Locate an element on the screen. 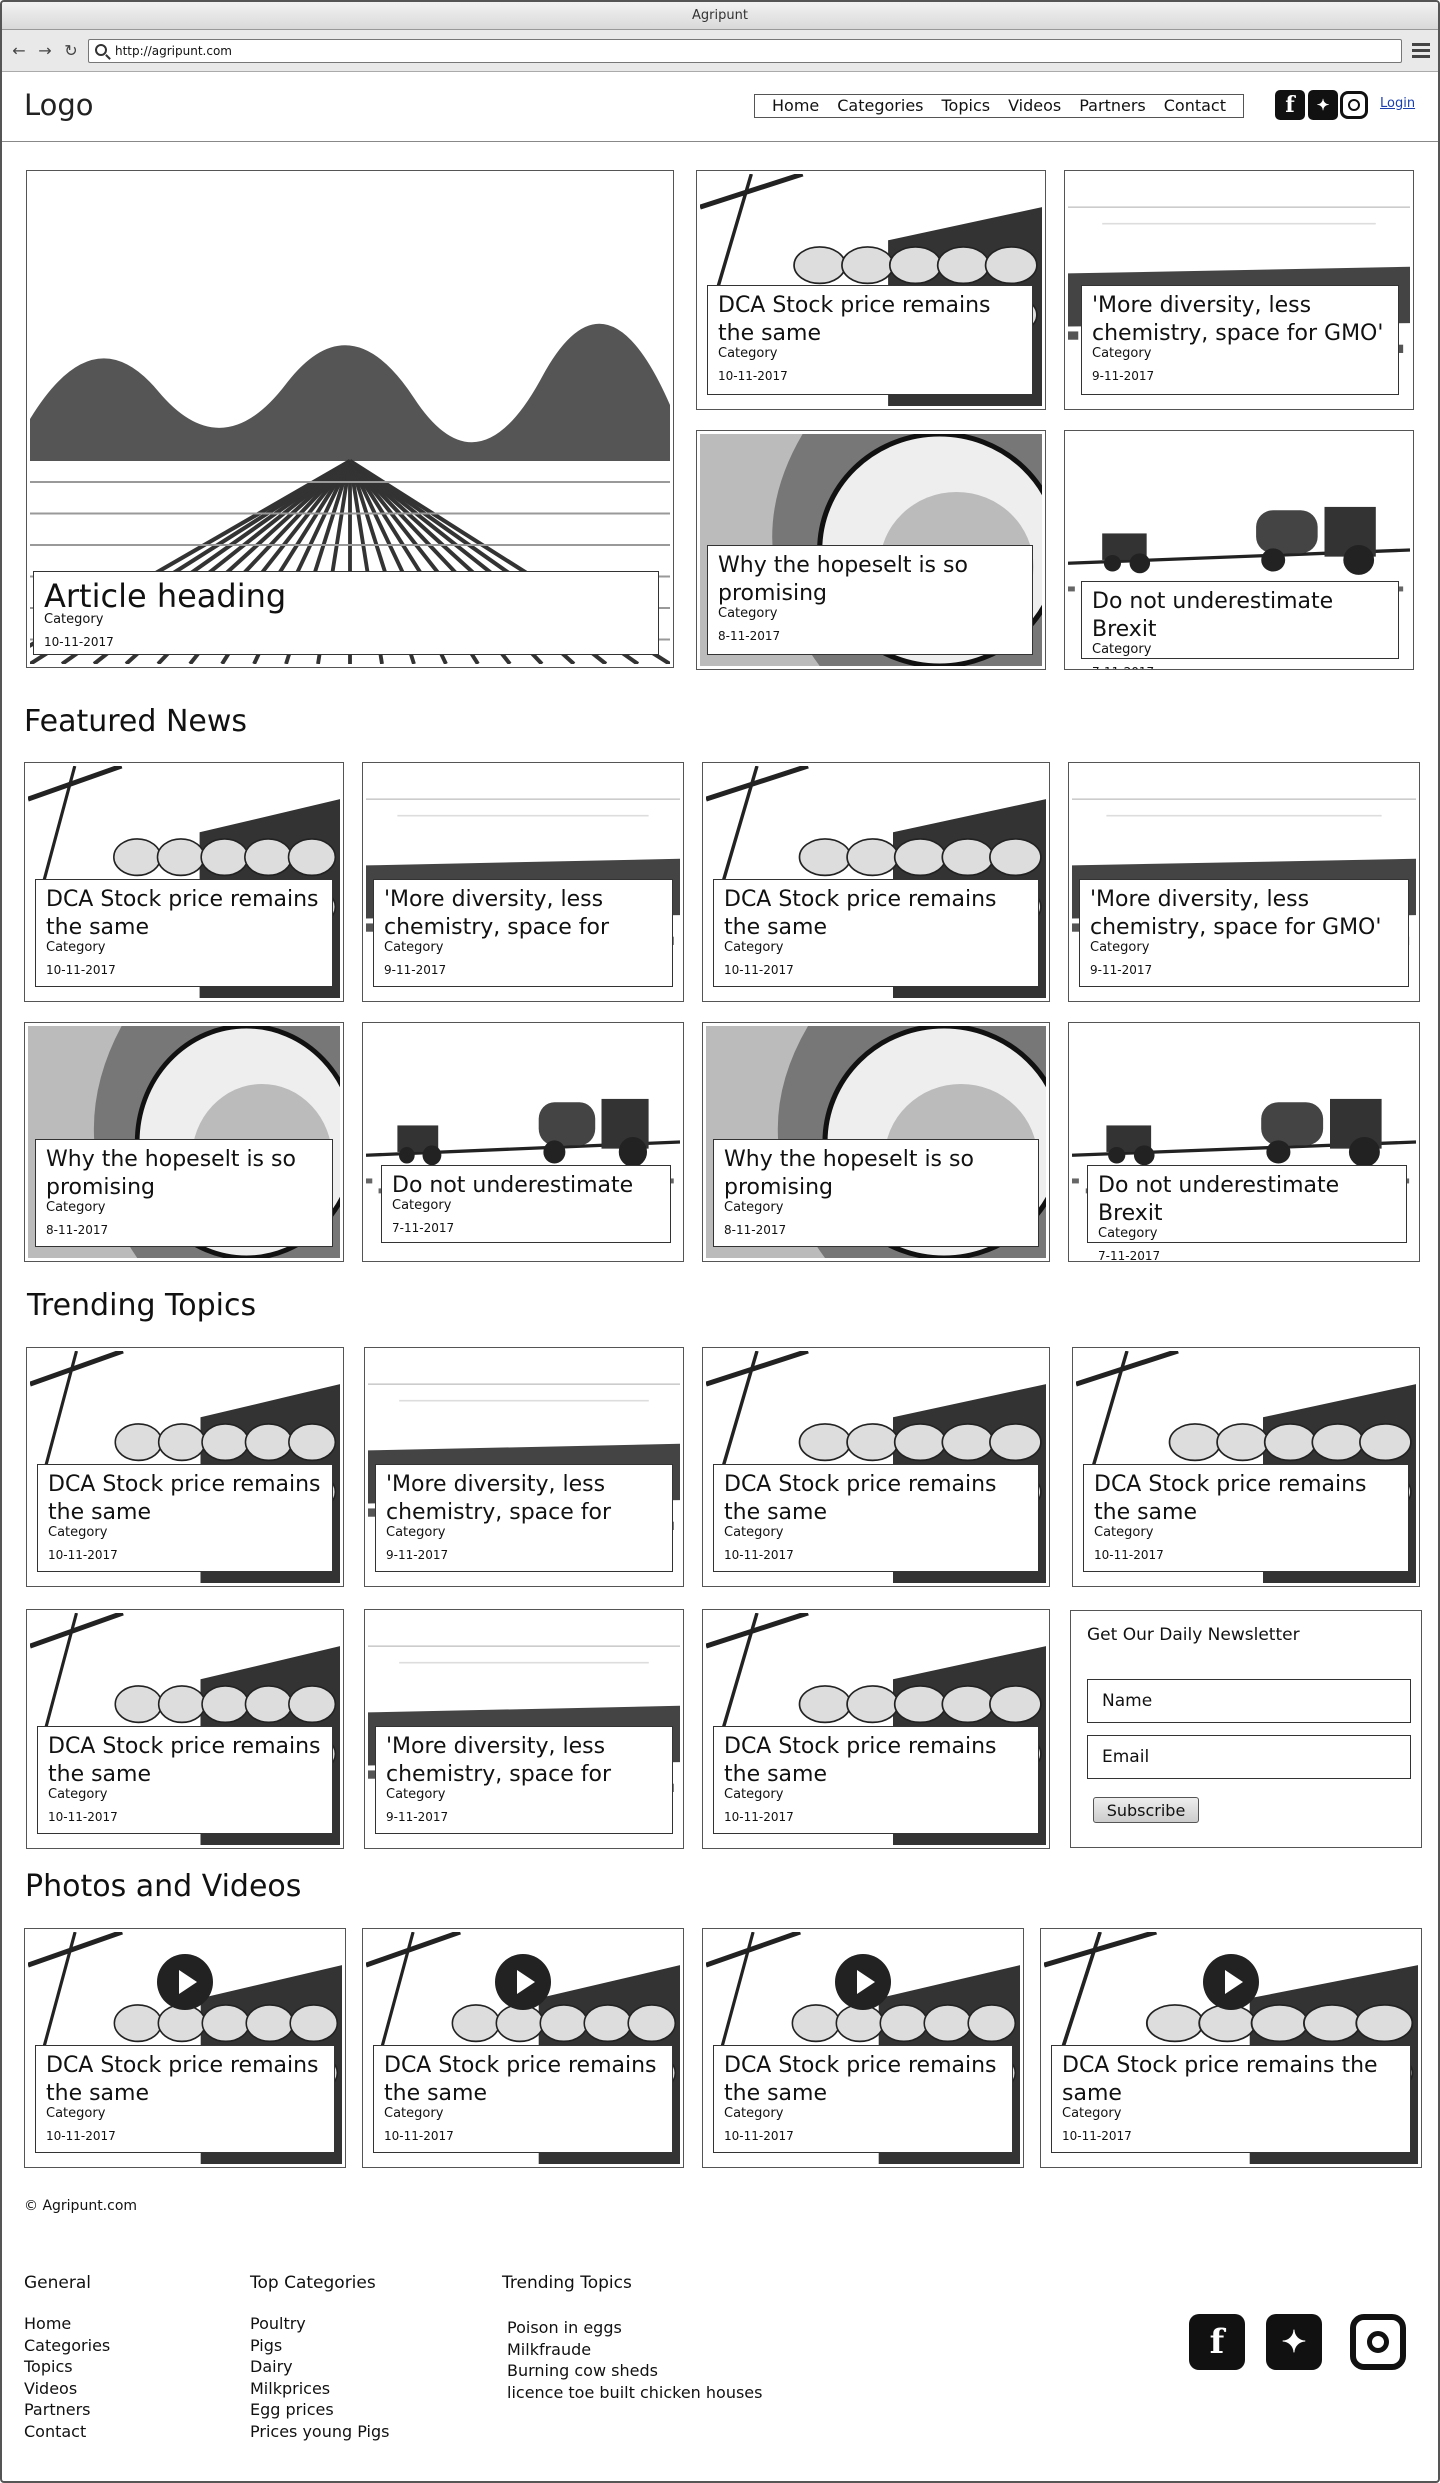 The width and height of the screenshot is (1440, 2483). article-title: Article heading is located at coordinates (346, 596).